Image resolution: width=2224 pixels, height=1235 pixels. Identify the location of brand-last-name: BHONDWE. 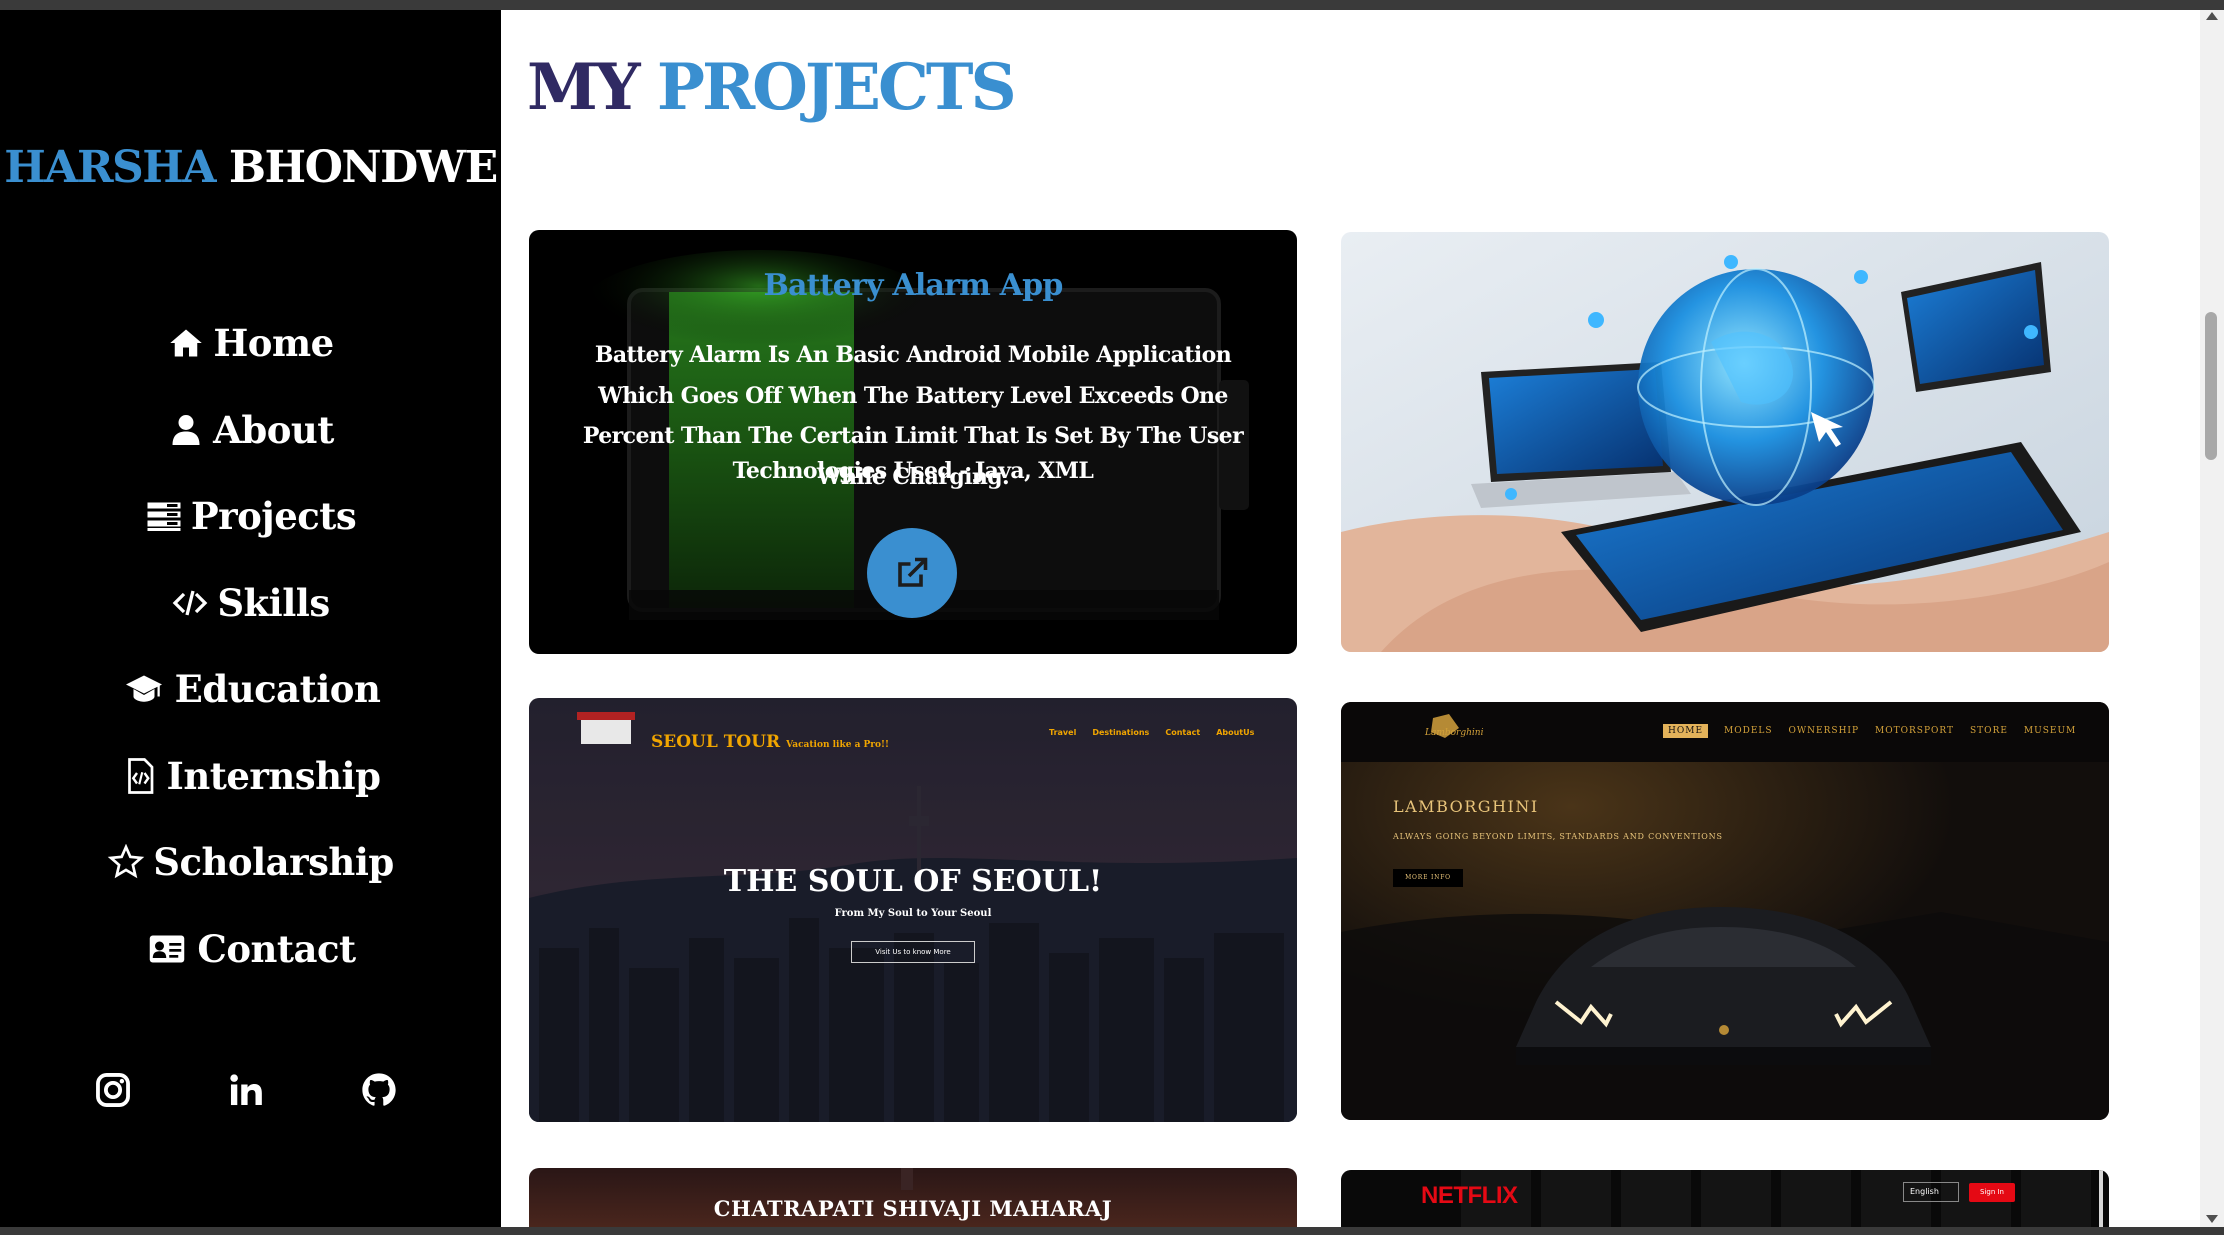
(363, 167).